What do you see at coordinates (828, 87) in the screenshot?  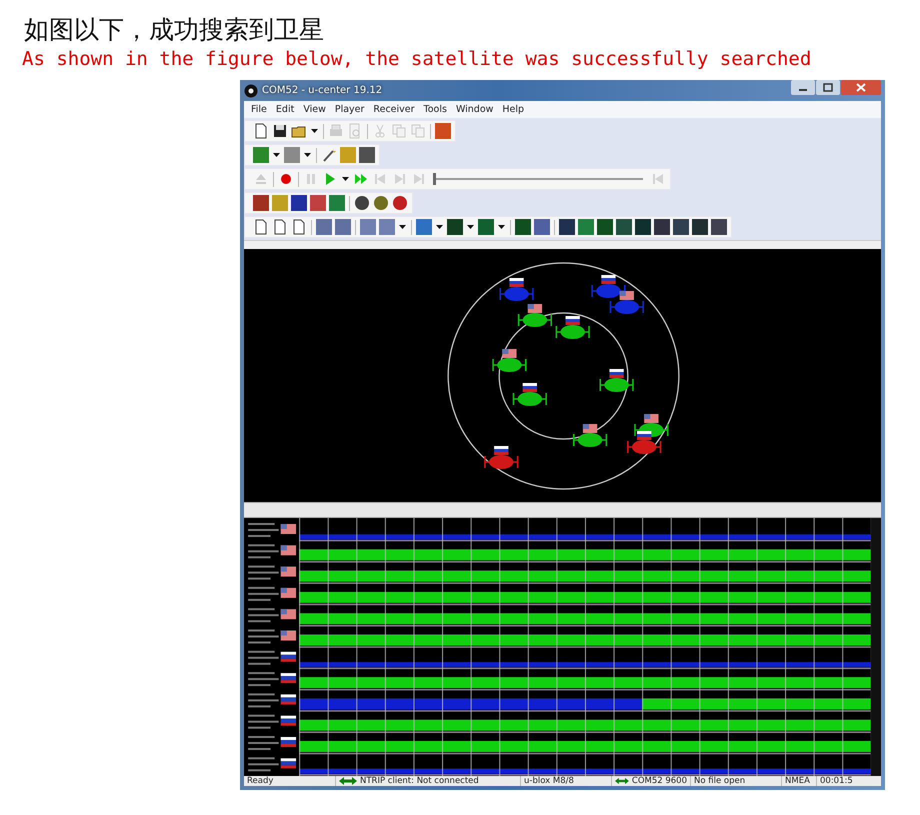 I see `maximize-icon` at bounding box center [828, 87].